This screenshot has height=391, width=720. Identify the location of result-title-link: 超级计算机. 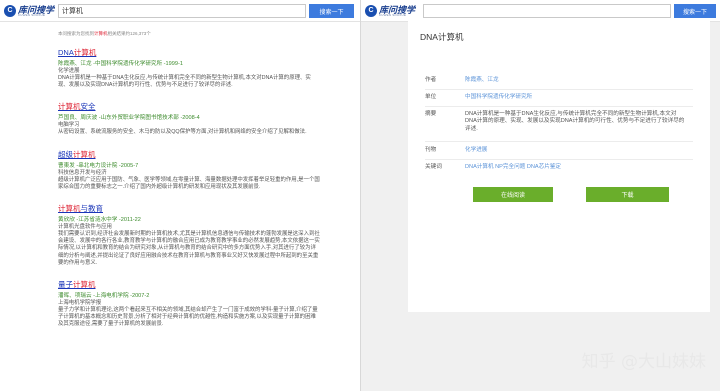
(77, 154).